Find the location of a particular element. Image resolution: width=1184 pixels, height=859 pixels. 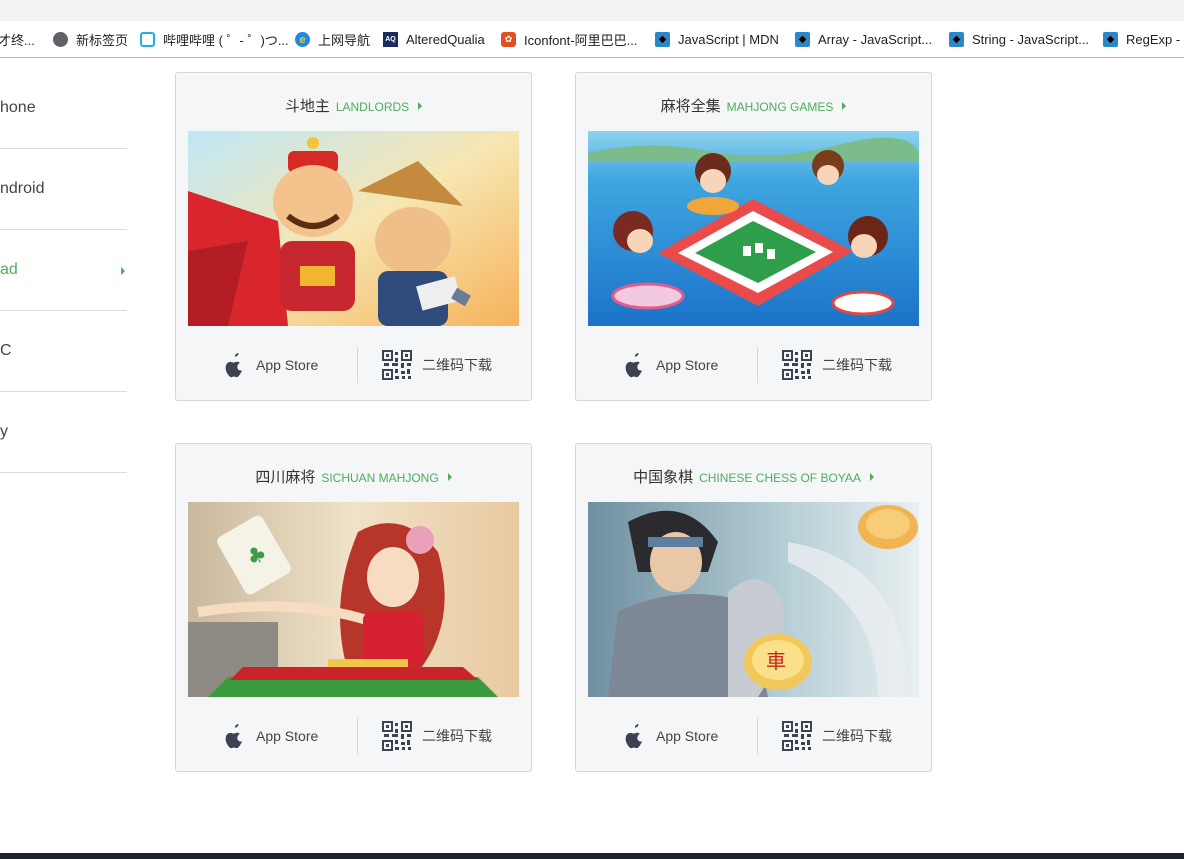

nav-item-iphone: hone is located at coordinates (63, 108).